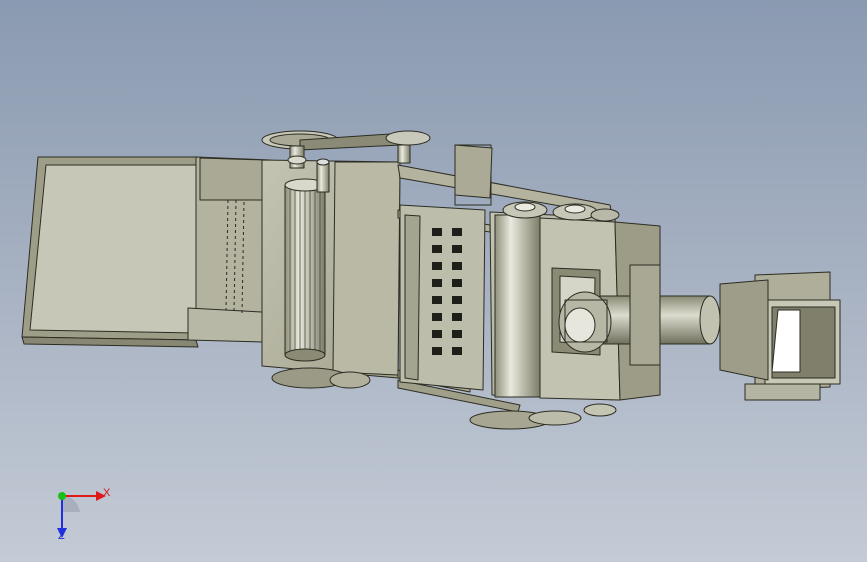  What do you see at coordinates (81, 514) in the screenshot?
I see `orientation-triad-icon` at bounding box center [81, 514].